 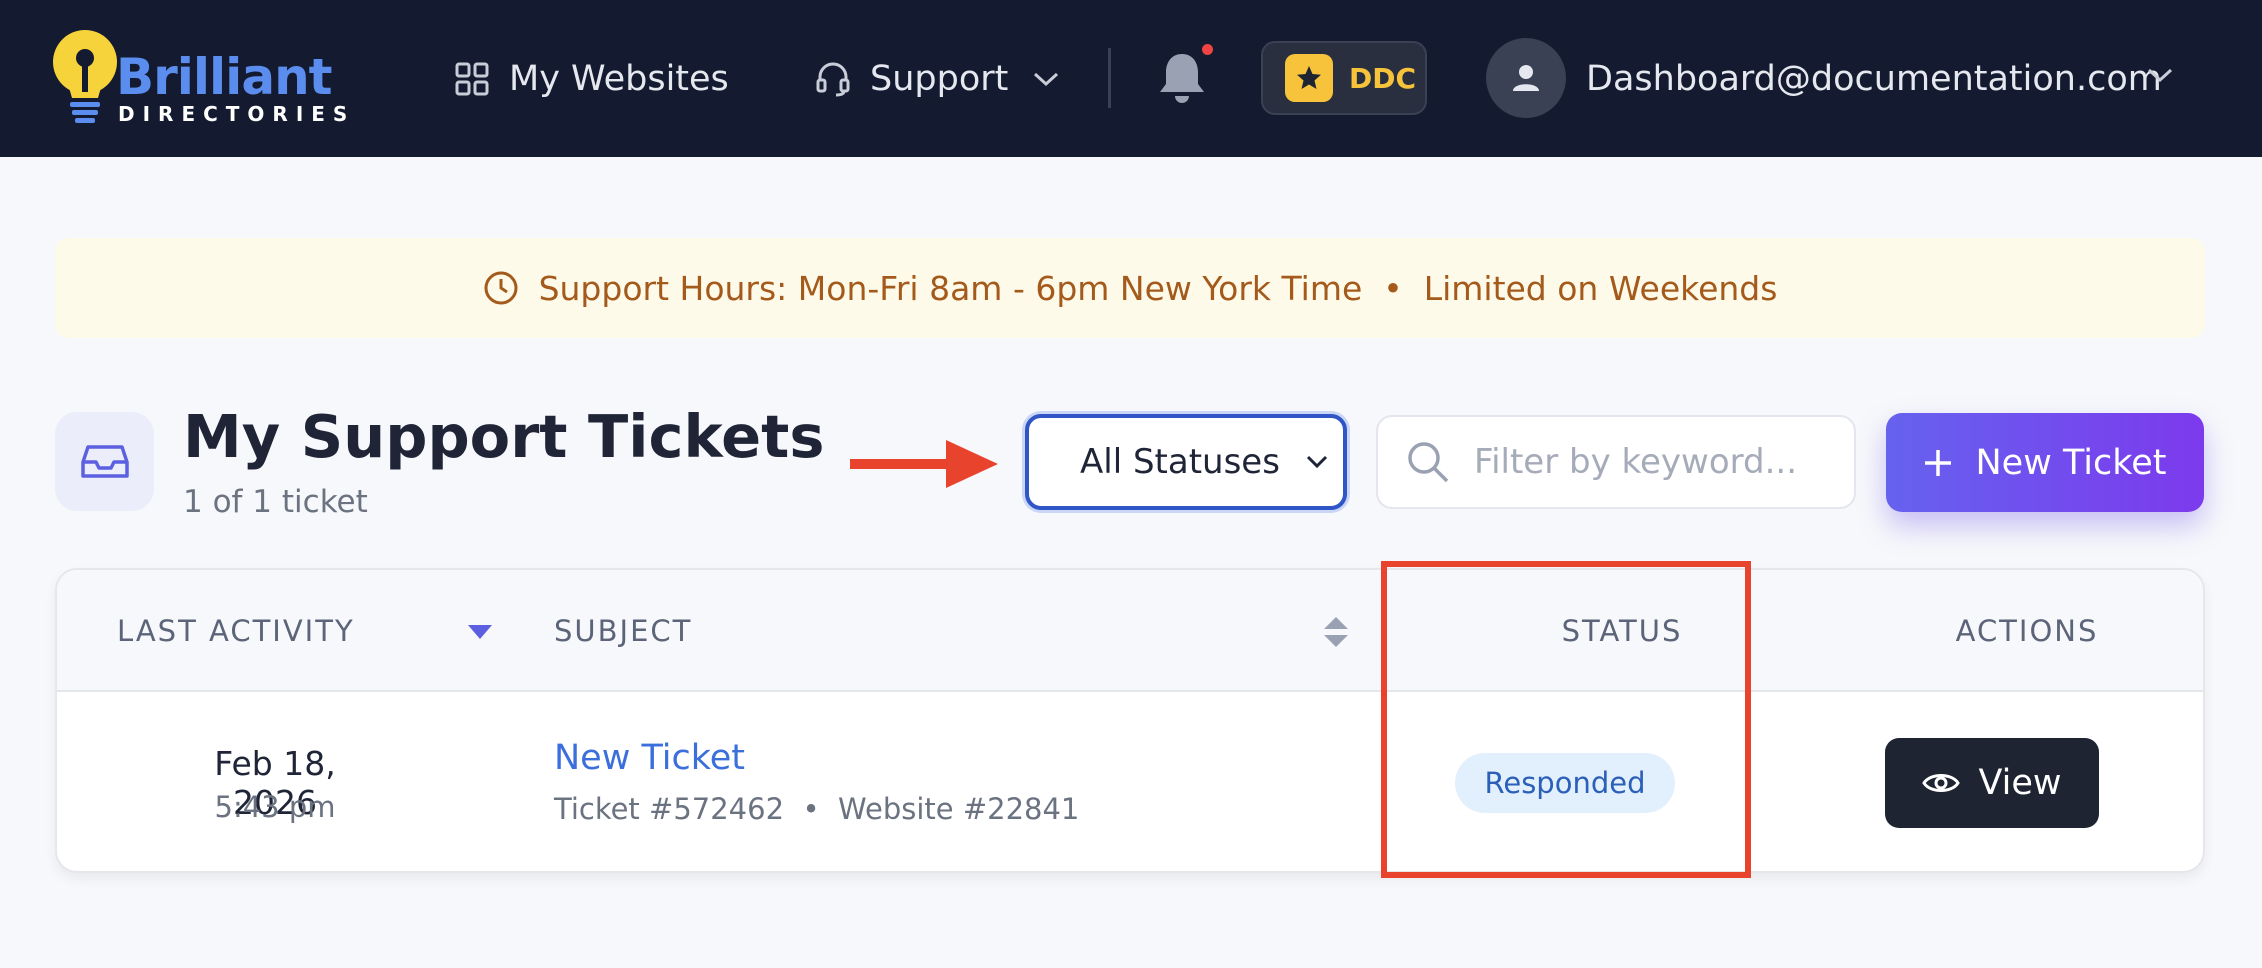 What do you see at coordinates (504, 436) in the screenshot?
I see `page-title: My Support Tickets` at bounding box center [504, 436].